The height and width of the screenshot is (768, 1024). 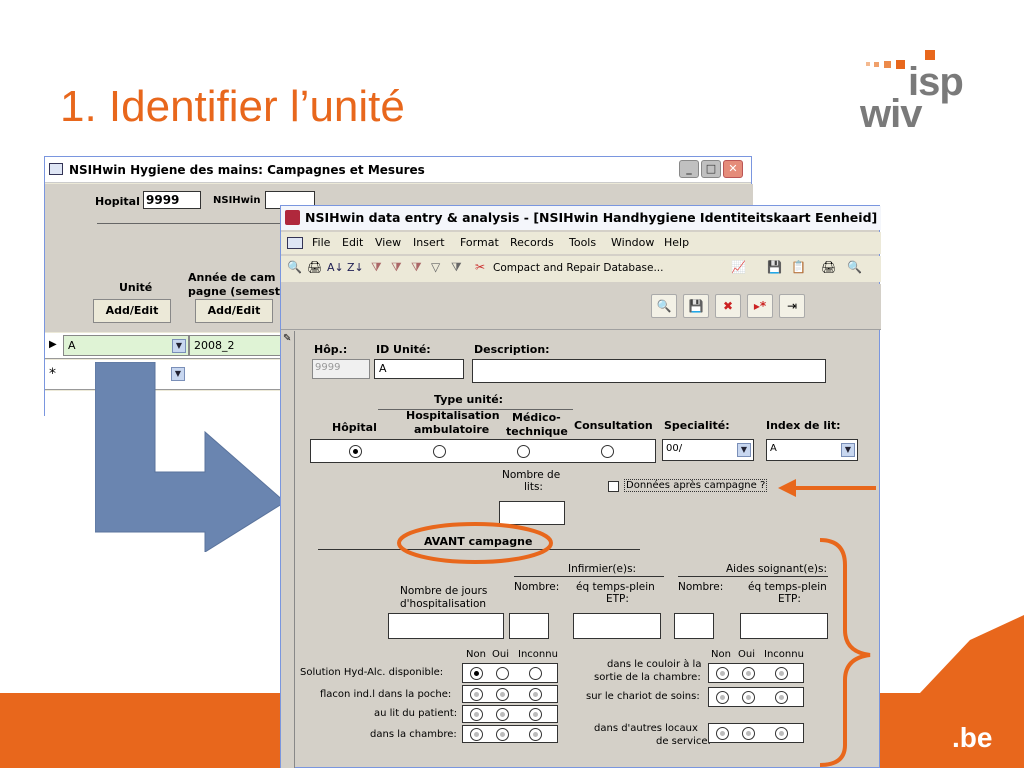 I want to click on annotation-arrow-head, so click(x=787, y=488).